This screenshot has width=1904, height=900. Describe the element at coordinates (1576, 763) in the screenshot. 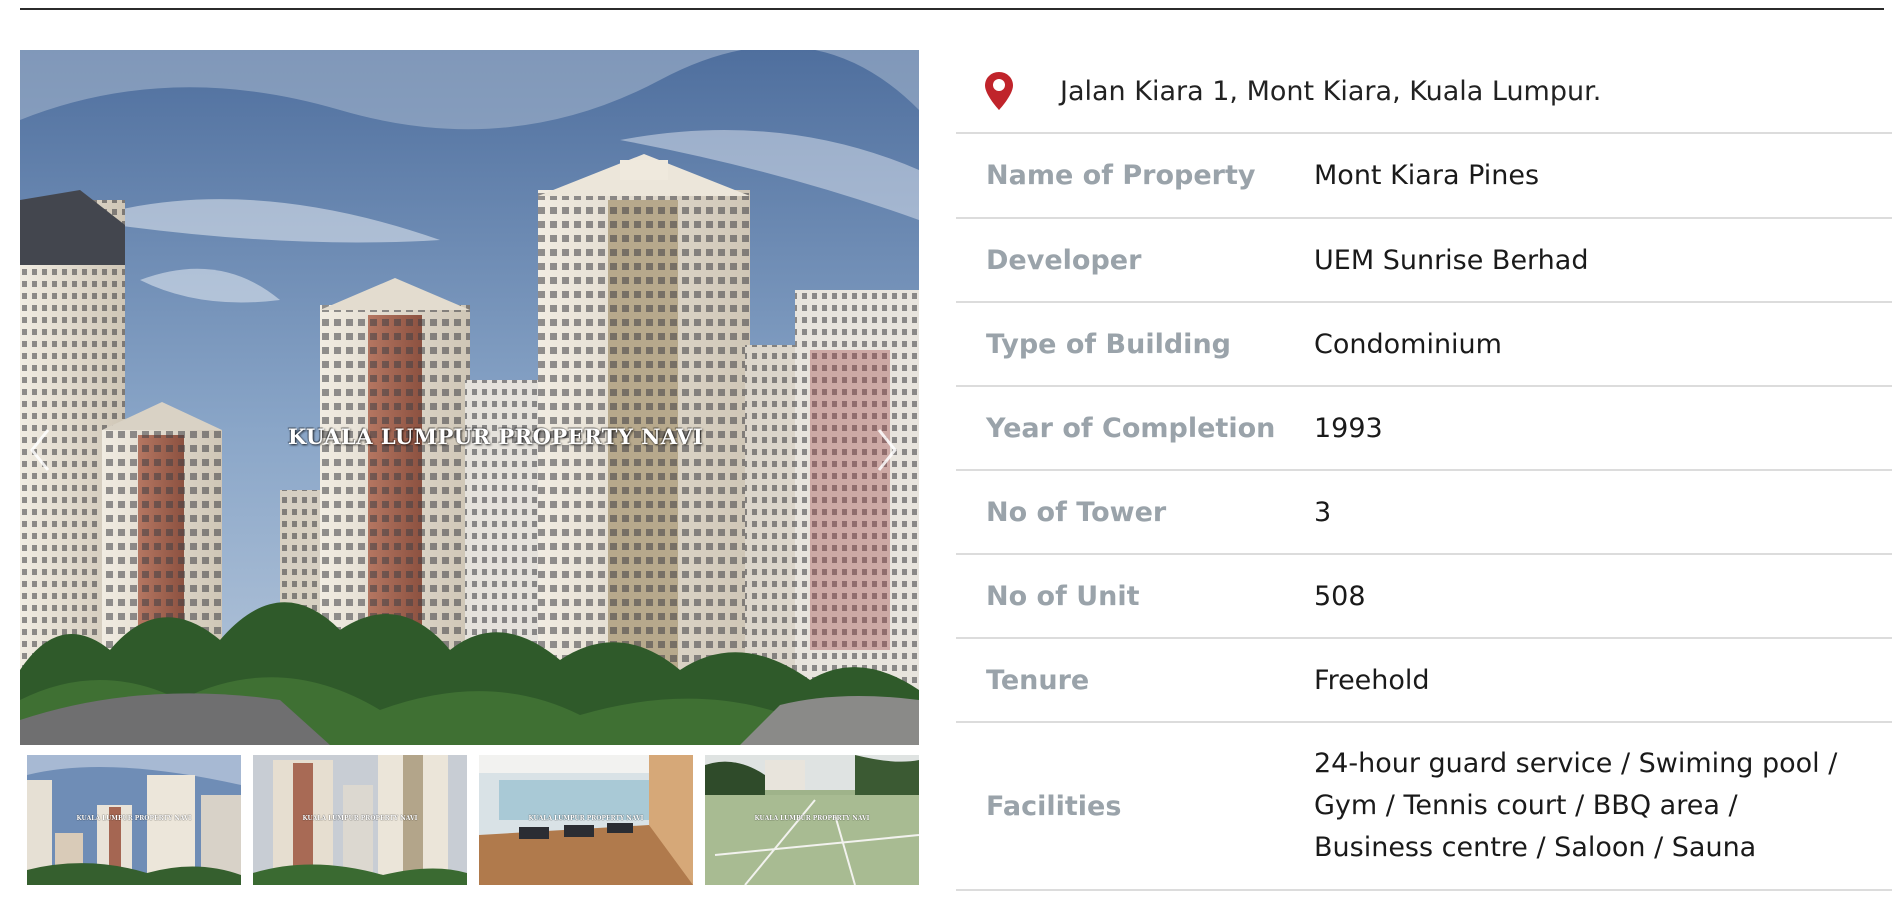

I see `facilities-line: 24-hour guard service / Swiming pool /` at that location.